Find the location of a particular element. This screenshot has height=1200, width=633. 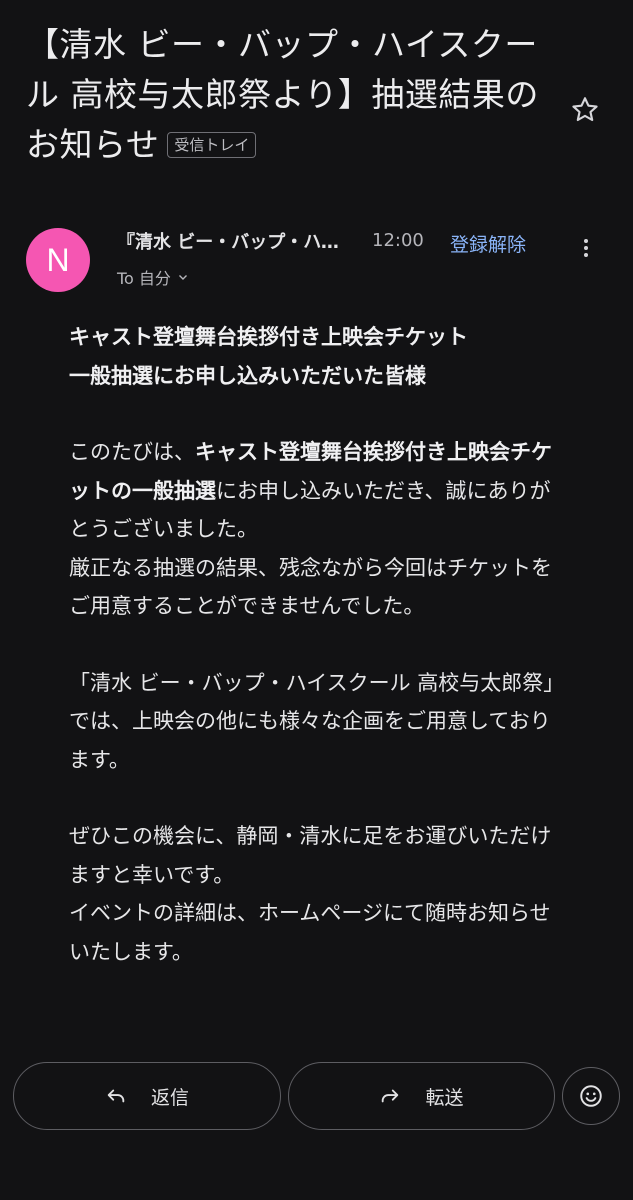

star-button is located at coordinates (585, 110).